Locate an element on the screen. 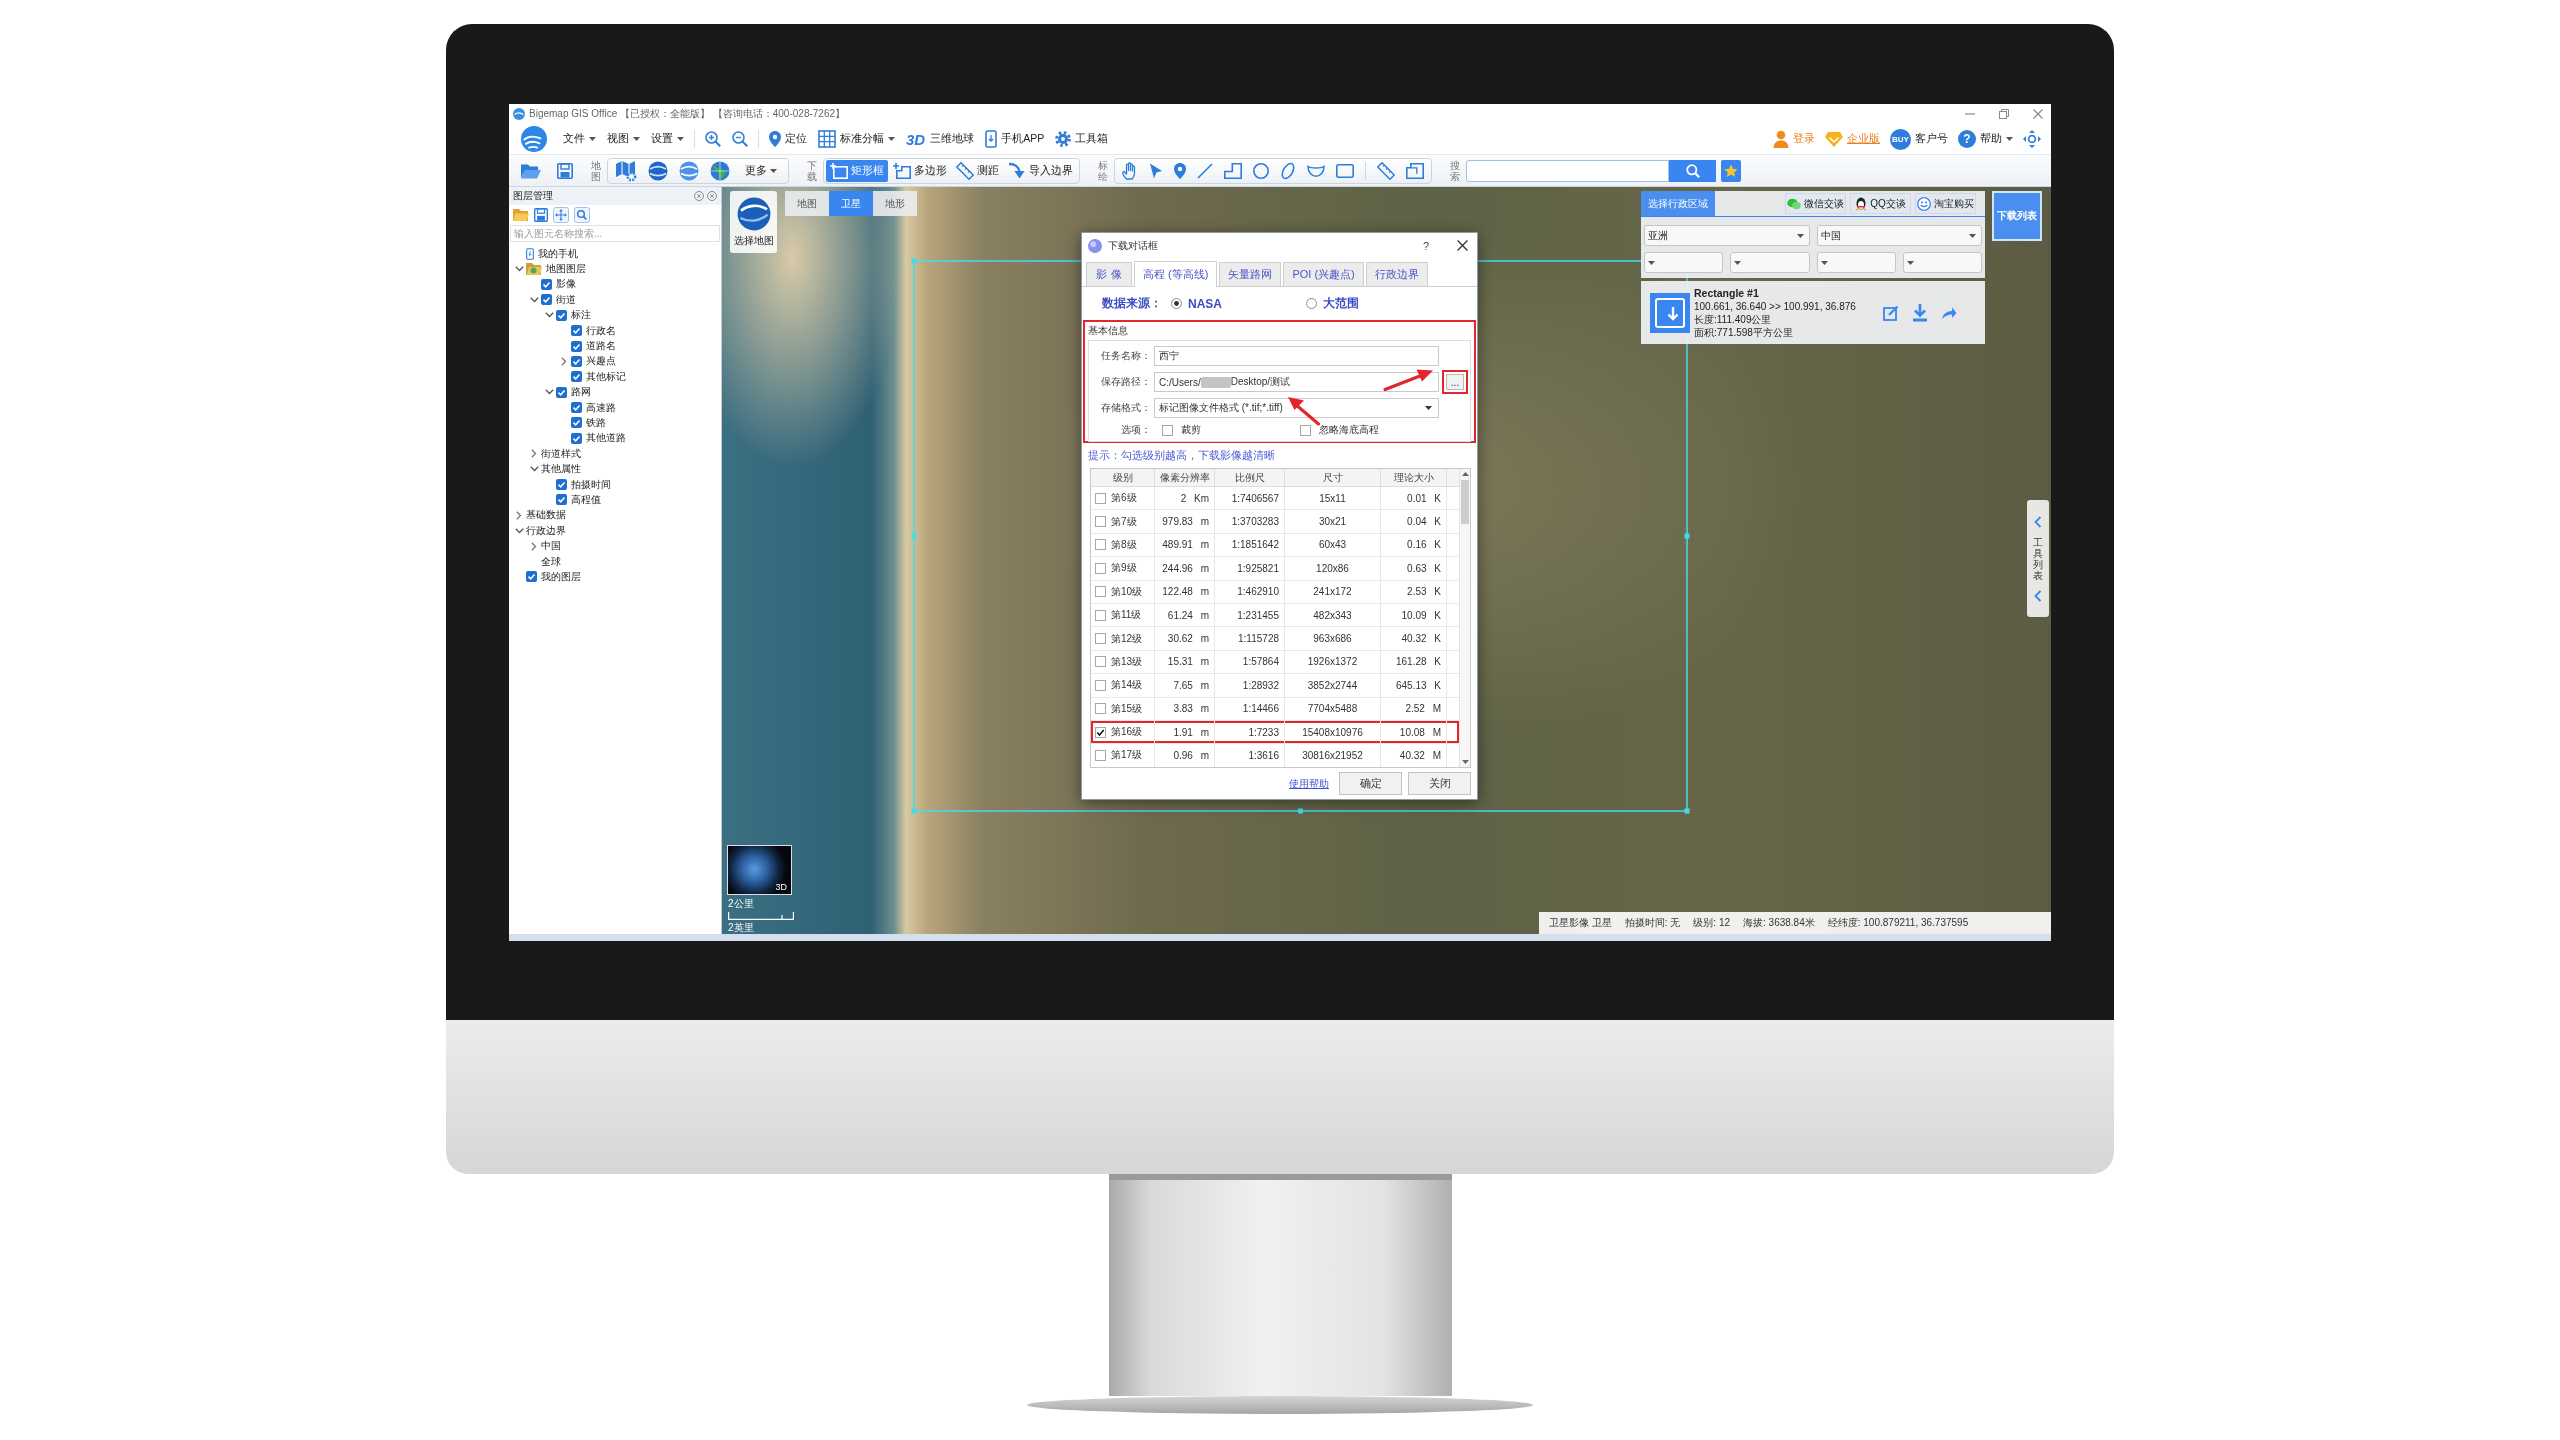 The height and width of the screenshot is (1440, 2560). ruler-icon is located at coordinates (1386, 170).